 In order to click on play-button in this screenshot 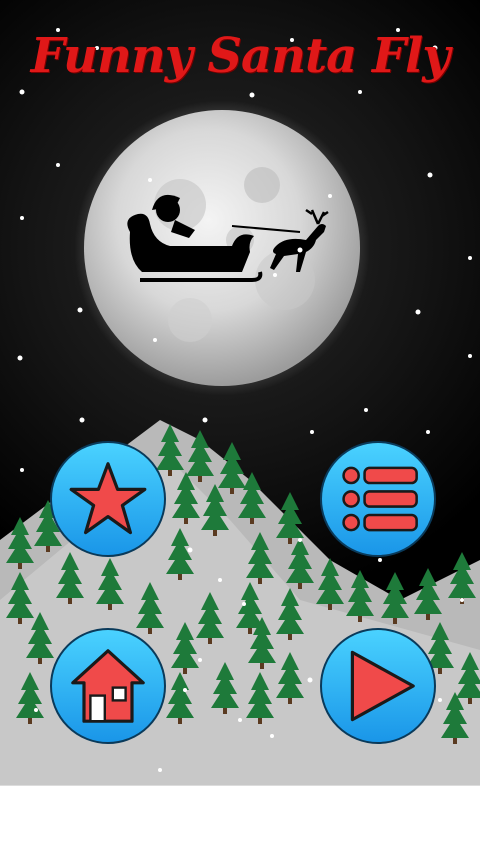, I will do `click(378, 686)`.